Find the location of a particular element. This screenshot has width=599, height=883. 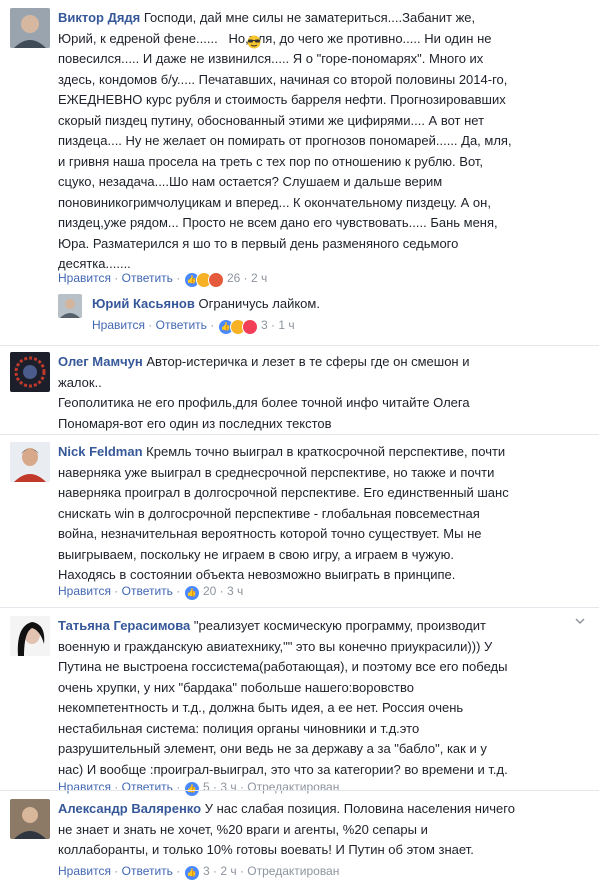

comment-author: Александр Валяренко is located at coordinates (131, 808).